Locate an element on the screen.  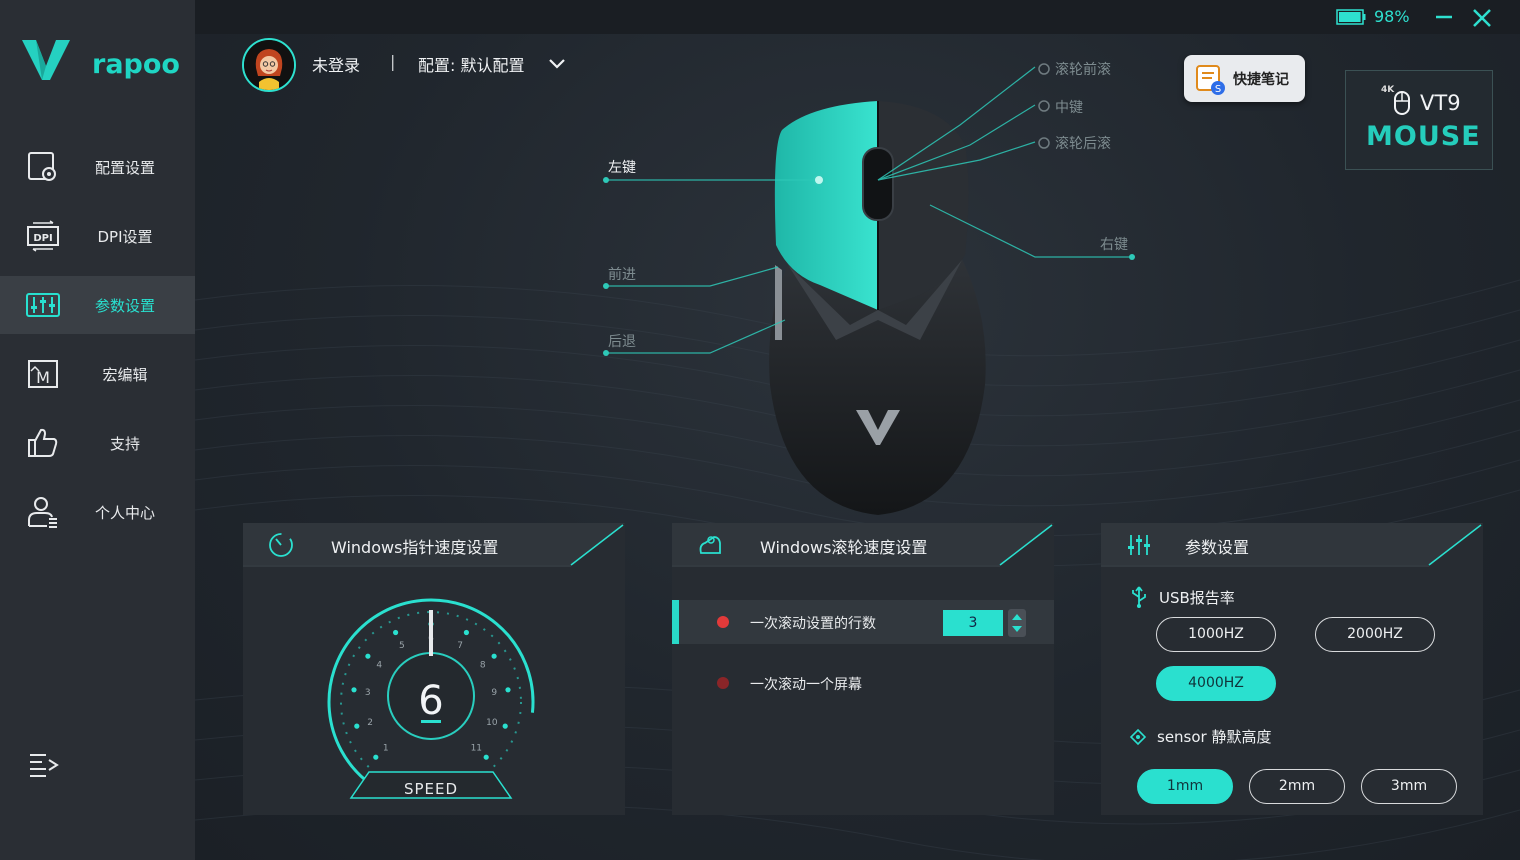
selected-indicator is located at coordinates (675, 622).